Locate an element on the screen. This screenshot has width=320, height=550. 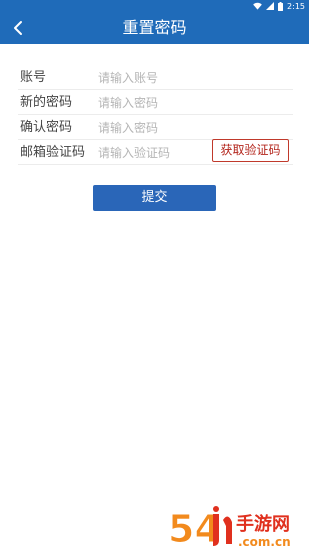
confirm-password-label: 确认密码 is located at coordinates (46, 127).